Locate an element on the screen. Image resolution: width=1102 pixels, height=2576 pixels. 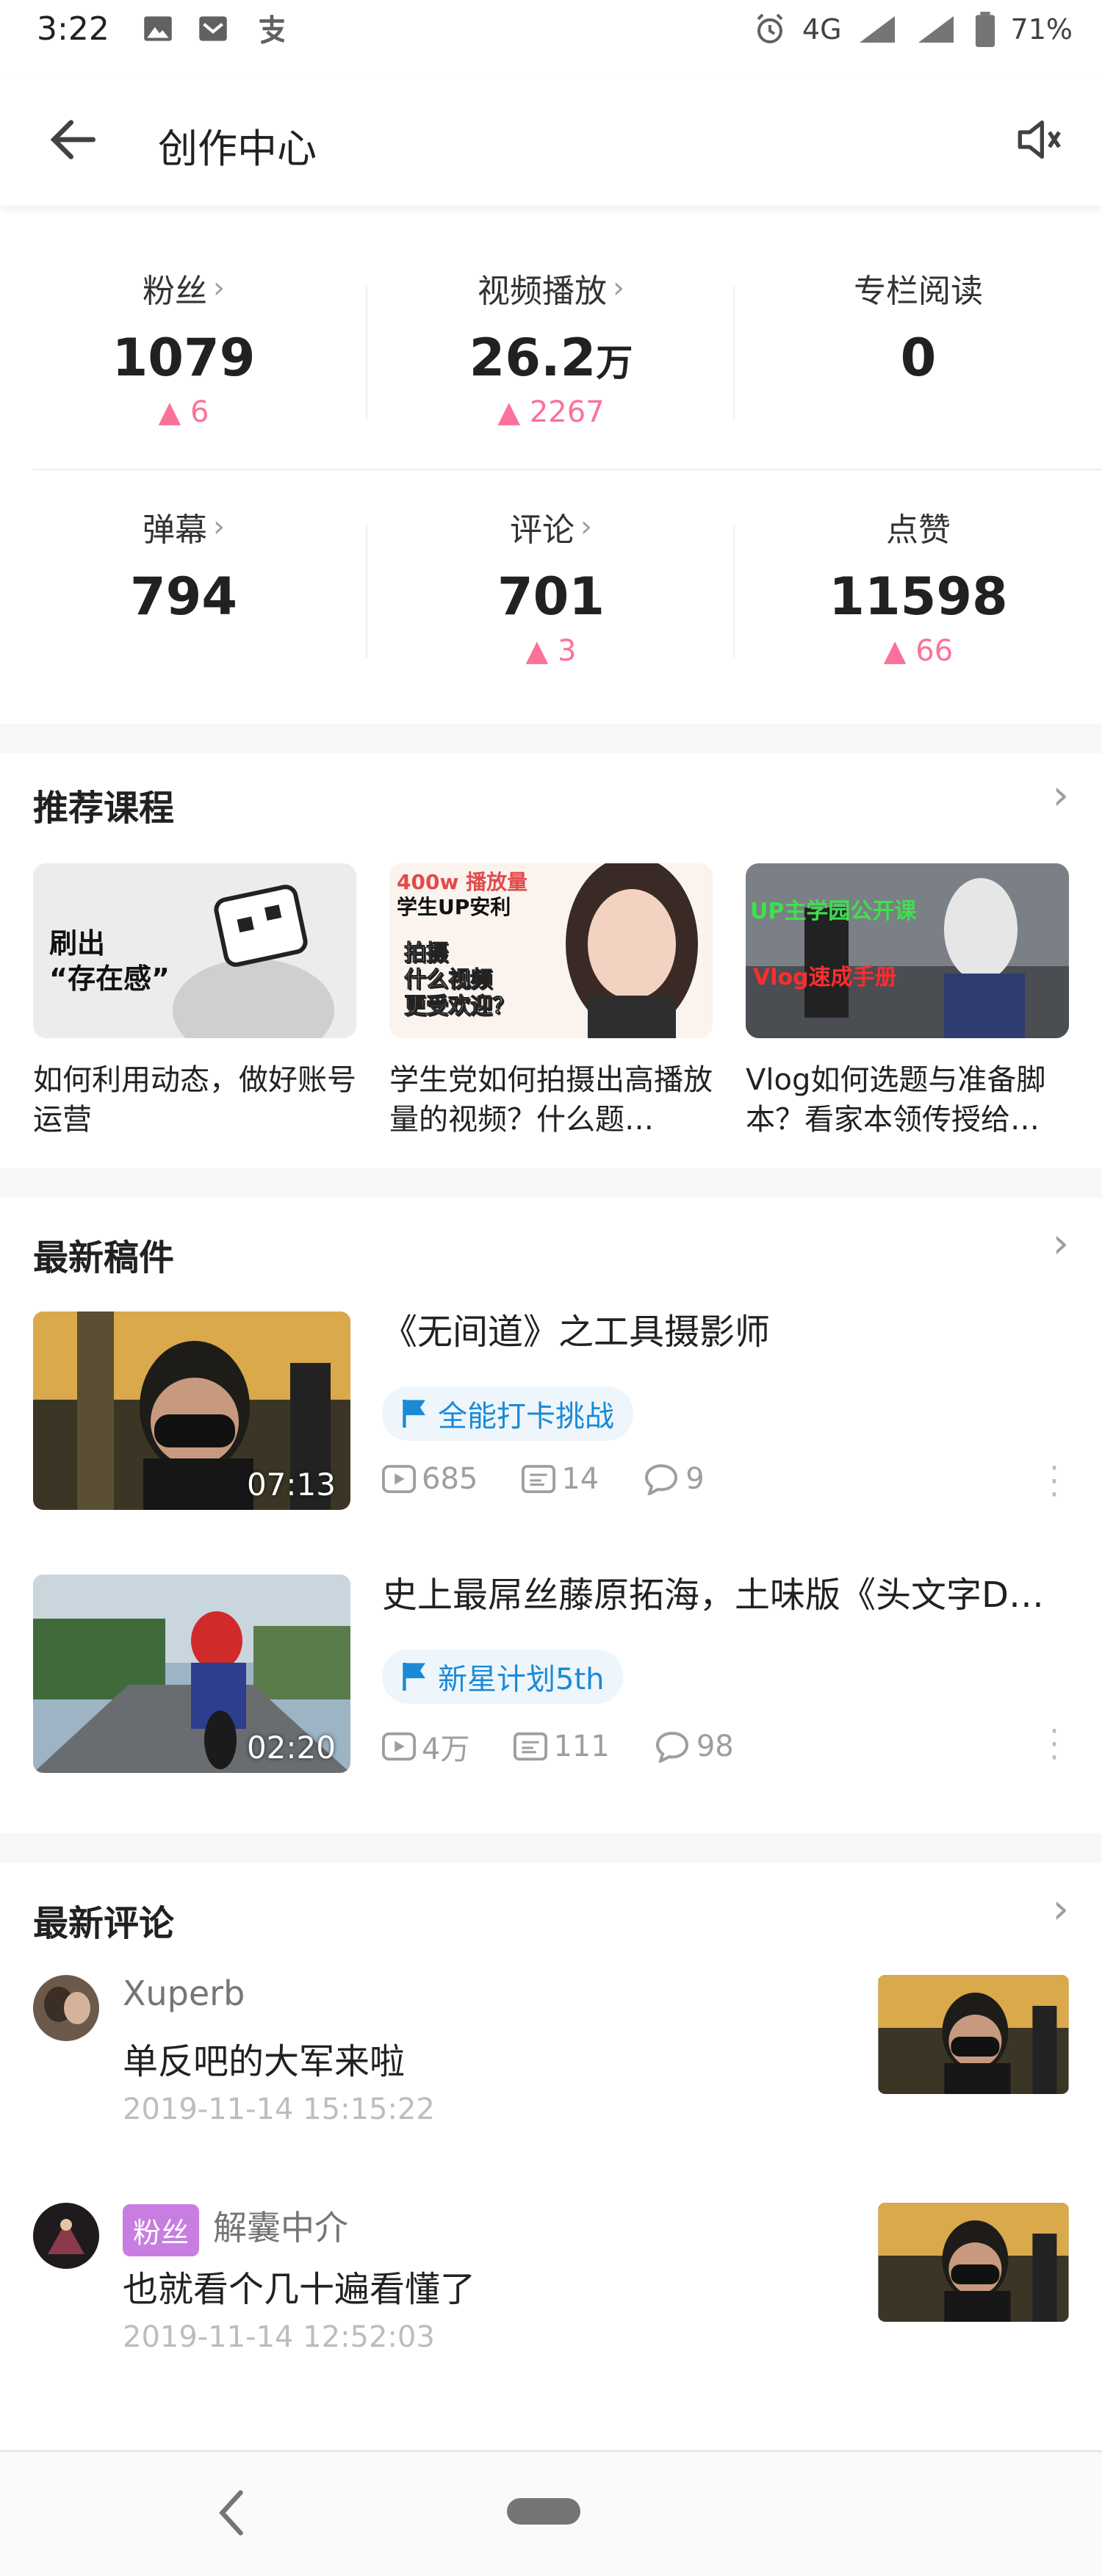
stat-fans: 粉丝 › 1079 ▲ 6 is located at coordinates (183, 347).